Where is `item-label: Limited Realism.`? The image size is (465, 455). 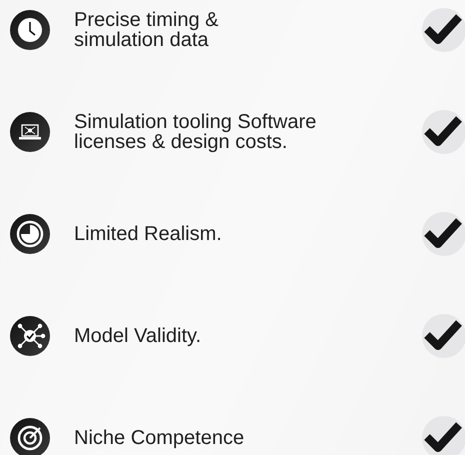 item-label: Limited Realism. is located at coordinates (148, 234).